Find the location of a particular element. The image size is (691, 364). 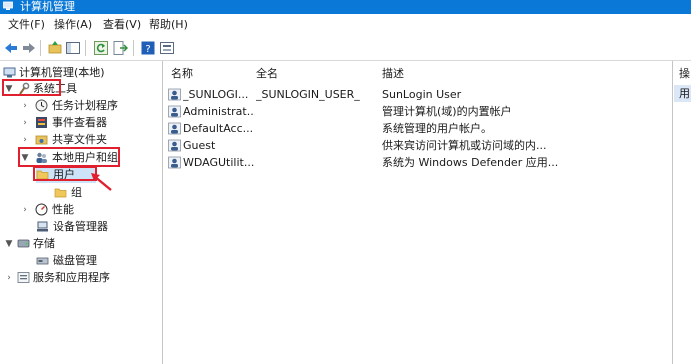

tree-item-event-viewer: › 事件查看器 is located at coordinates (90, 123).